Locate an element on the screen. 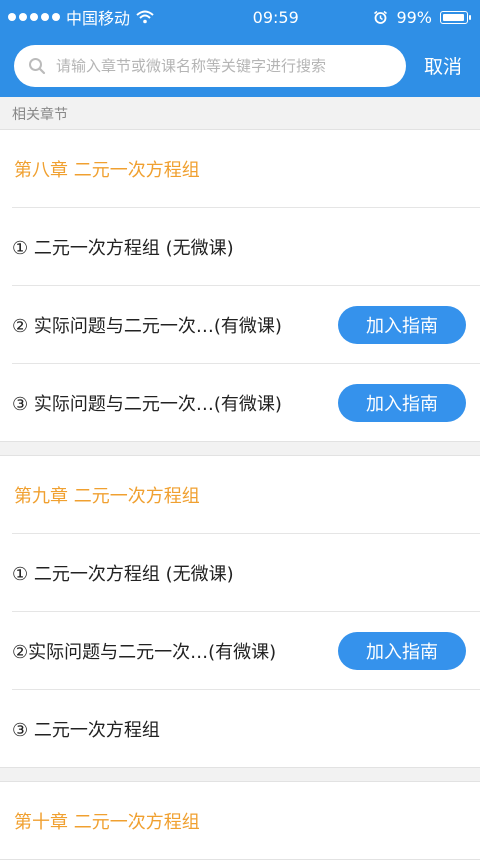 Image resolution: width=480 pixels, height=860 pixels. item-label: ③ 实际问题与二元一次…(有微课) is located at coordinates (147, 404).